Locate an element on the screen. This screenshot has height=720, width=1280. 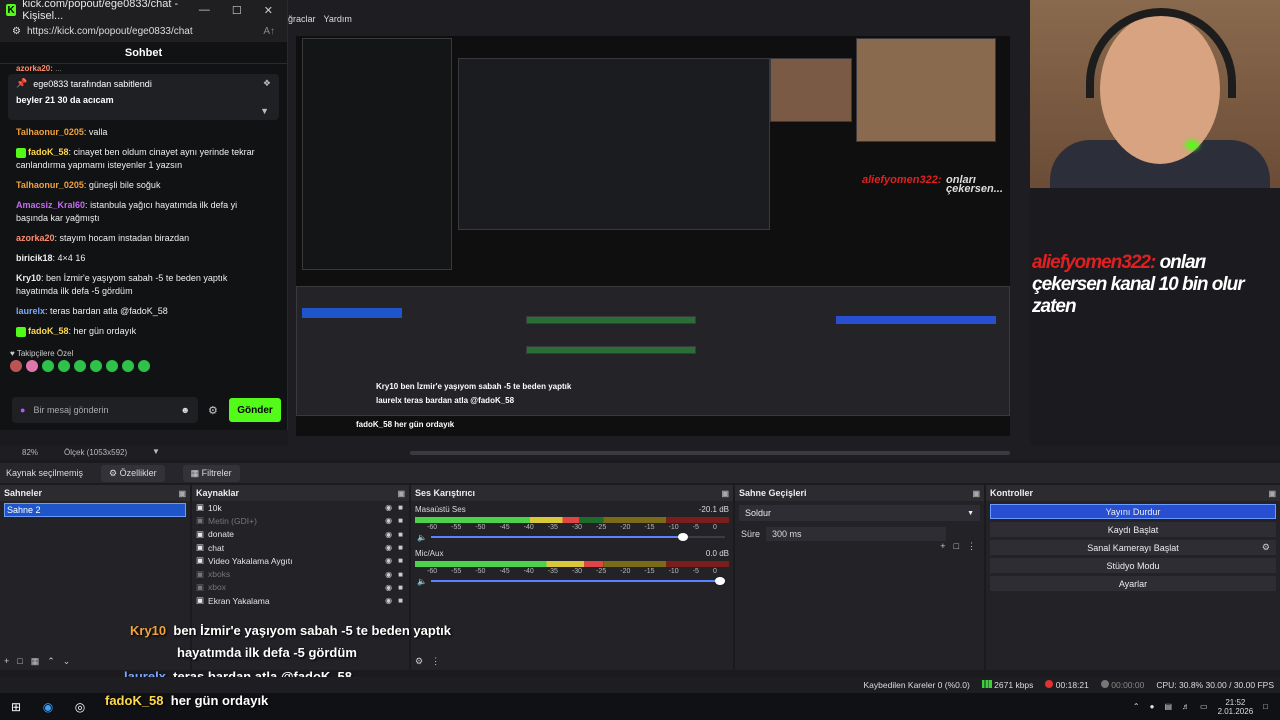
source-item: ▣ xboks ◉ ■ is located at coordinates (300, 573).